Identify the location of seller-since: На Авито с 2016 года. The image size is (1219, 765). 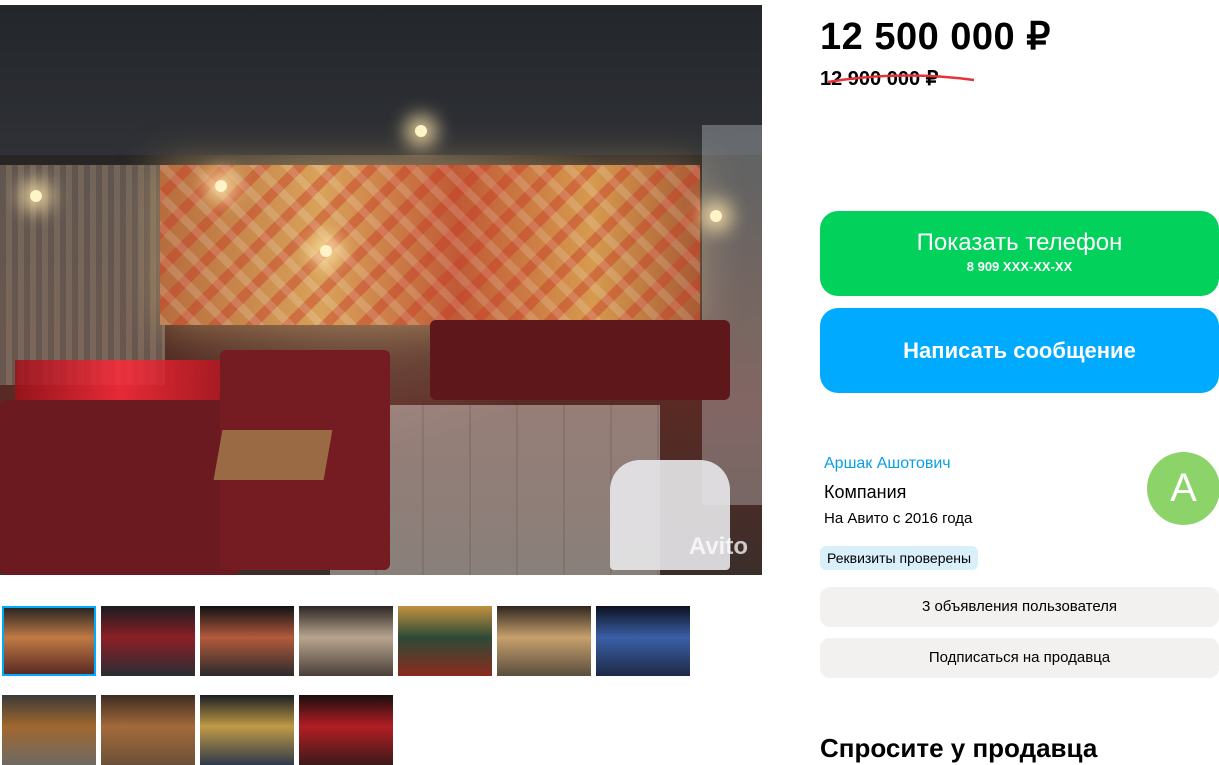
(898, 518).